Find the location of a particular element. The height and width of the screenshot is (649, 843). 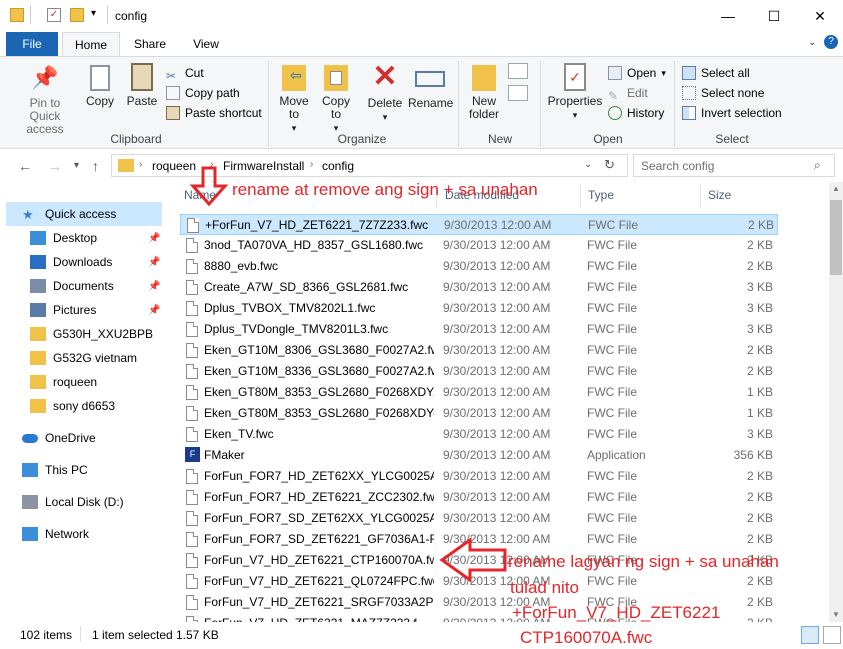

annotation-bottom-3: +ForFun_V7_HD_ZET6221 is located at coordinates (616, 612).